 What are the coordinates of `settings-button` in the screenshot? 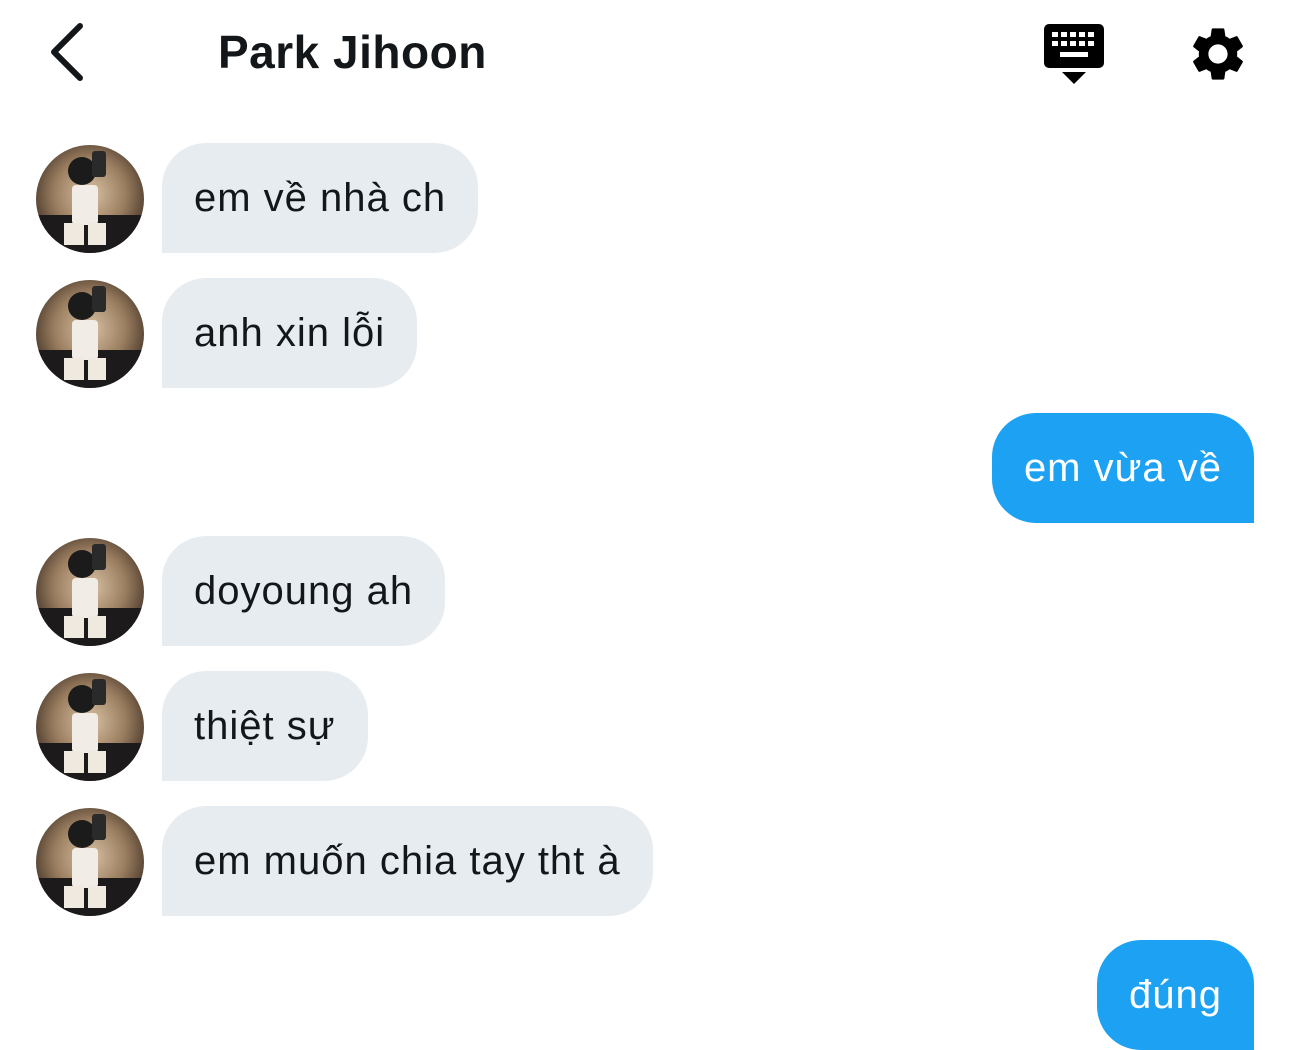 It's located at (1218, 54).